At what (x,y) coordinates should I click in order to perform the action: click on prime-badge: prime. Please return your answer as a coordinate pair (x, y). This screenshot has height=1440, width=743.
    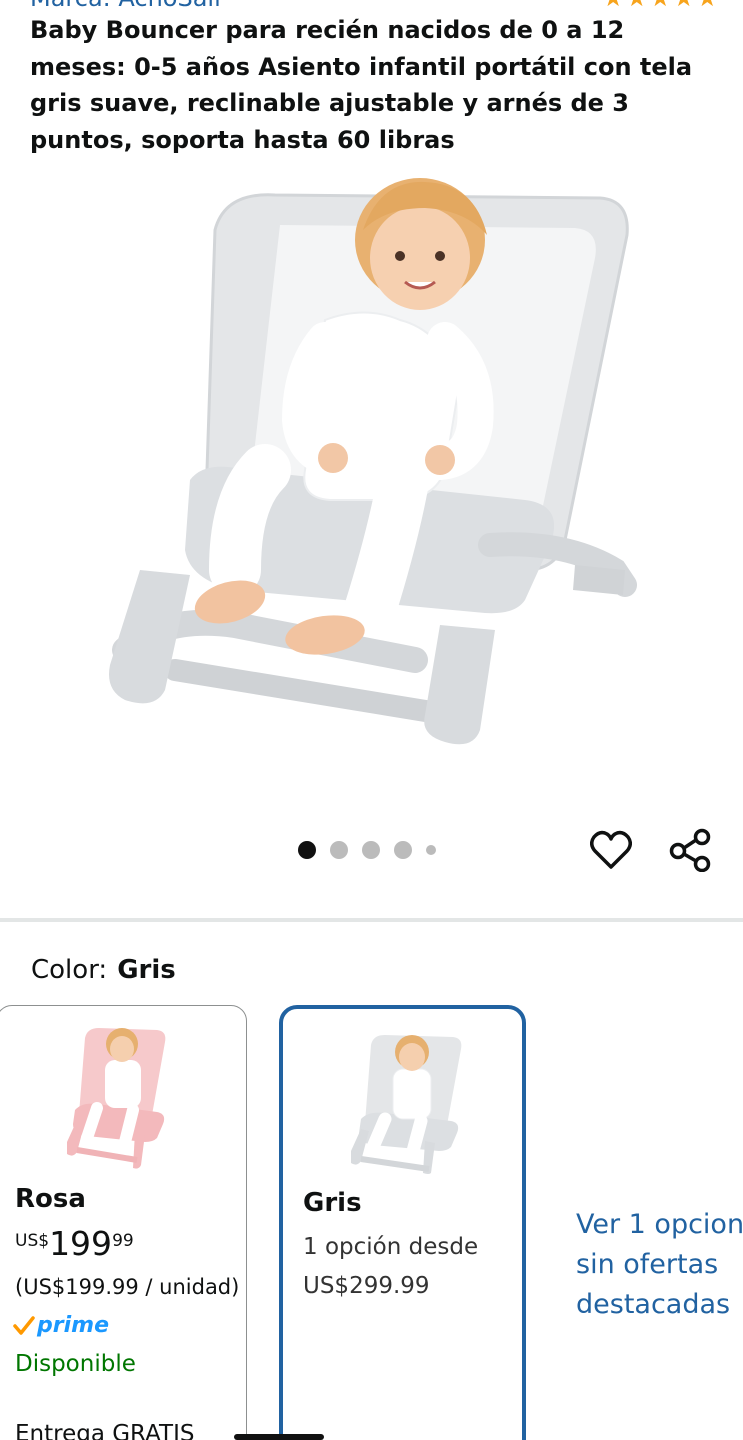
    Looking at the image, I should click on (61, 1326).